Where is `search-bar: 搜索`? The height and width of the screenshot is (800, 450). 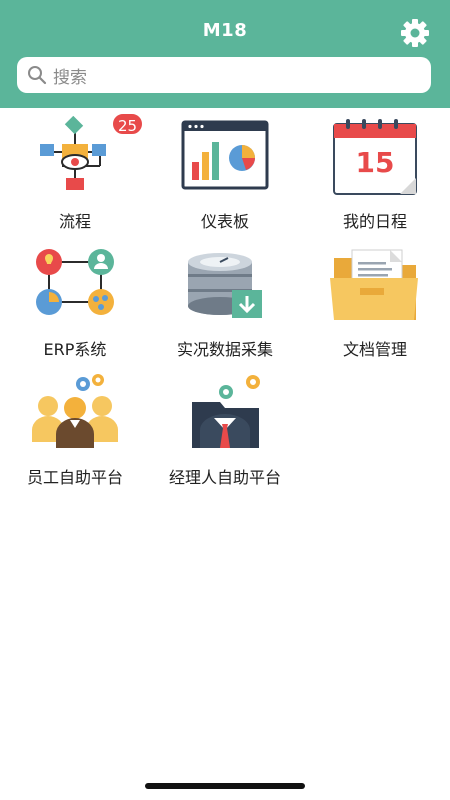
search-bar: 搜索 is located at coordinates (224, 75).